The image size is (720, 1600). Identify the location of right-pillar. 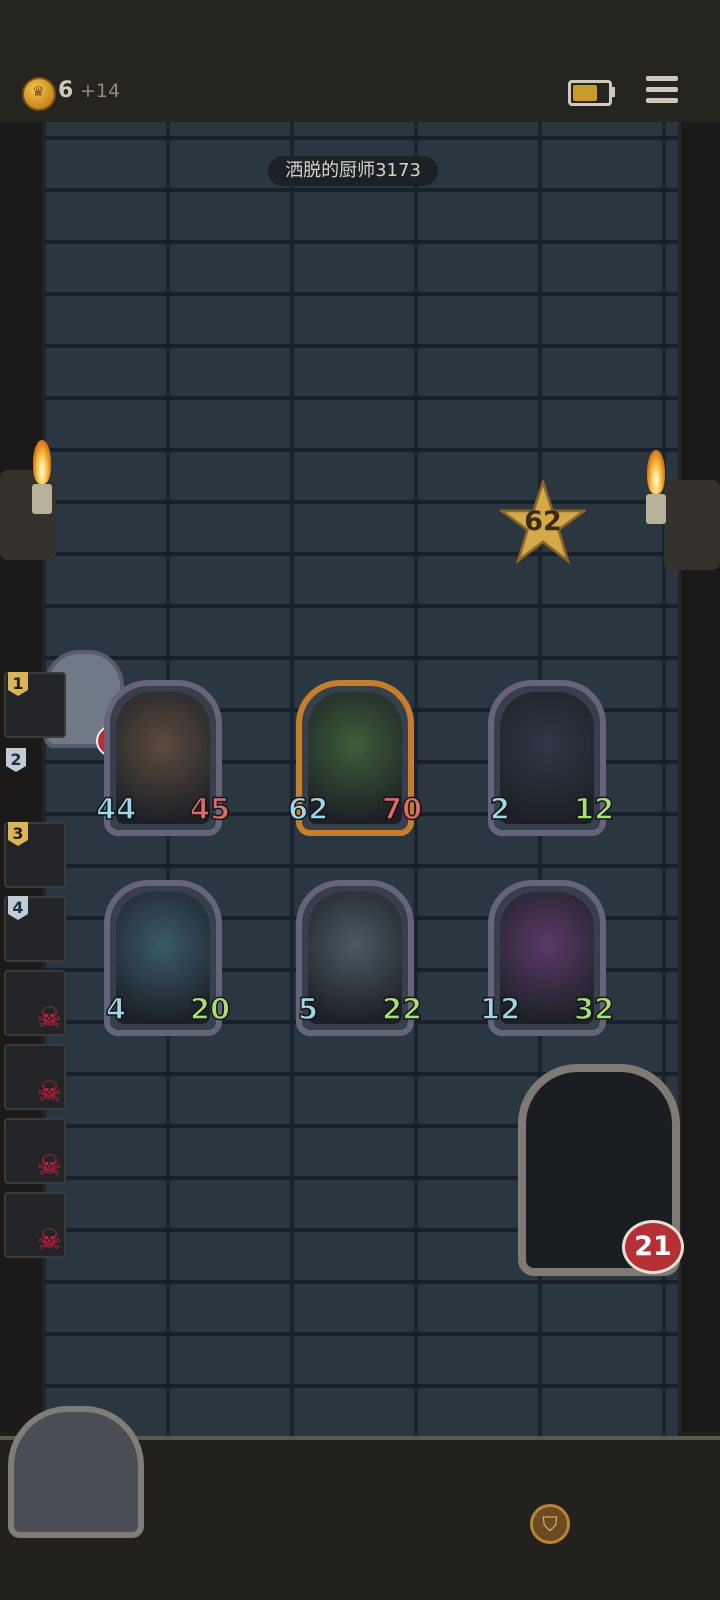
(699, 777).